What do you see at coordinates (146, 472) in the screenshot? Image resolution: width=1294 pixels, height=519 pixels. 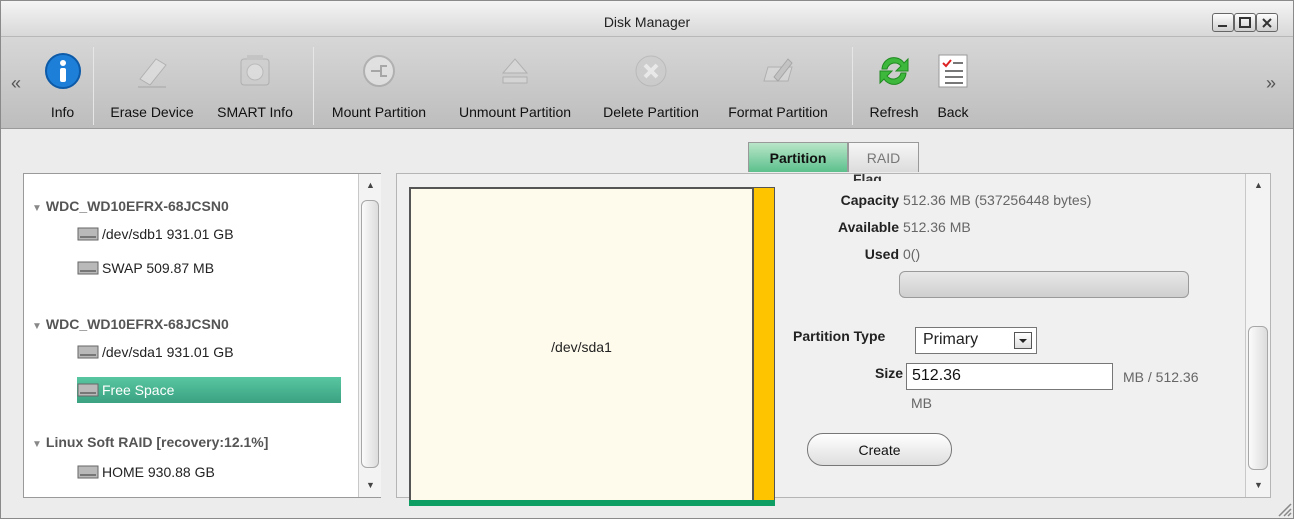 I see `tree-partition-item: HOME 930.88 GB` at bounding box center [146, 472].